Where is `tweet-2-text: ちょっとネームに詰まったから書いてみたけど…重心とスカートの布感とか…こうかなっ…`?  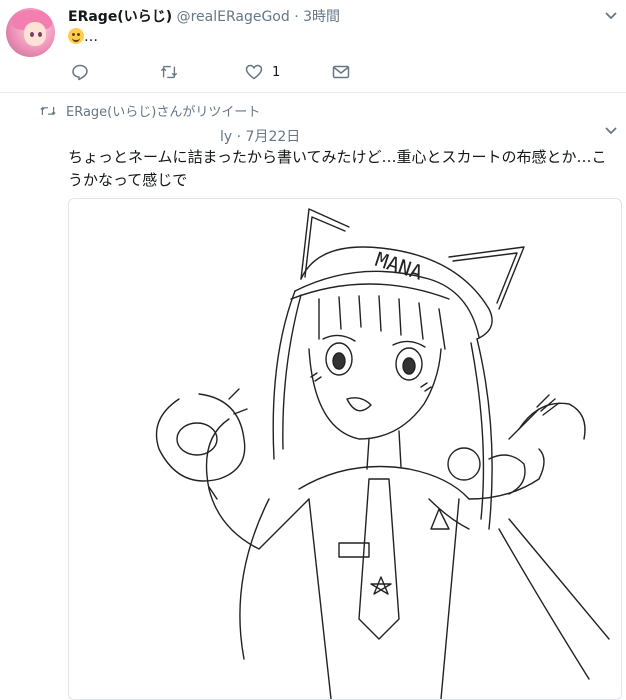
tweet-2-text: ちょっとネームに詰まったから書いてみたけど…重心とスカートの布感とか…こうかなっ… is located at coordinates (337, 168).